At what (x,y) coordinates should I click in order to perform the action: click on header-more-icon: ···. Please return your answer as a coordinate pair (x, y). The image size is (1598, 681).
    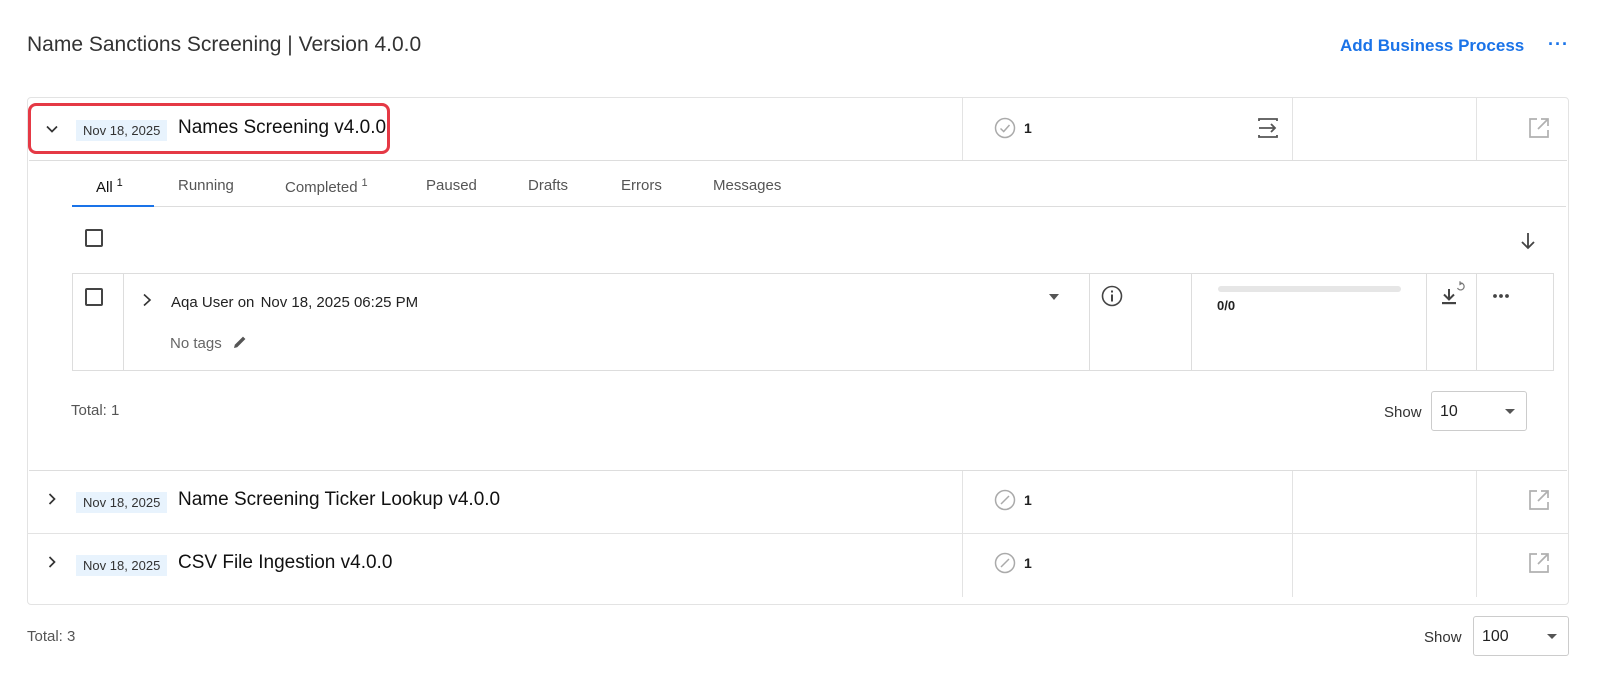
    Looking at the image, I should click on (1558, 44).